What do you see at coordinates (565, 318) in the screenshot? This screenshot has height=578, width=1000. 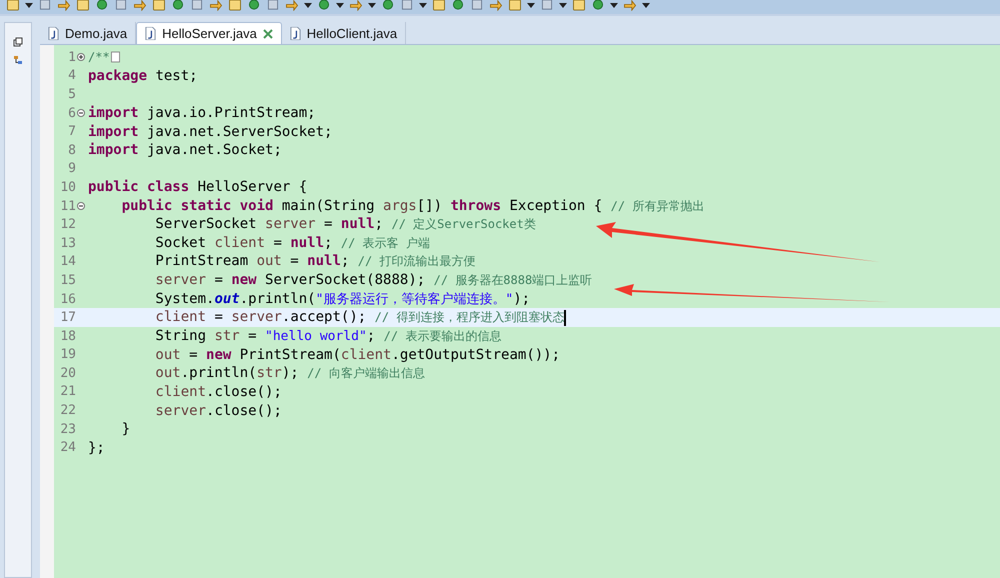 I see `text-cursor` at bounding box center [565, 318].